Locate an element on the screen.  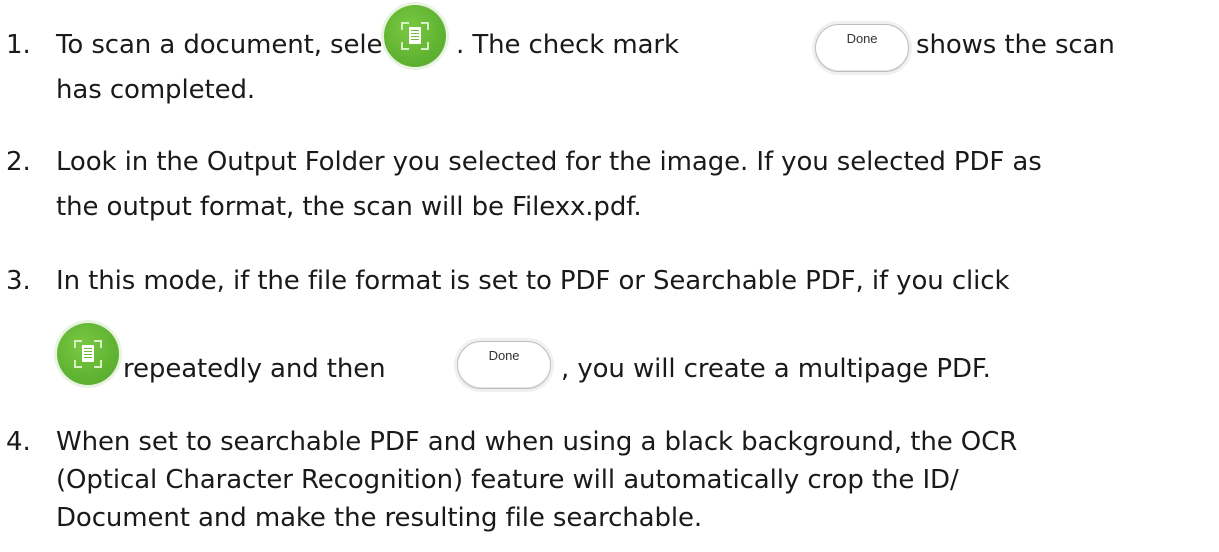
item-1-text-a: To scan a document, select is located at coordinates (231, 45).